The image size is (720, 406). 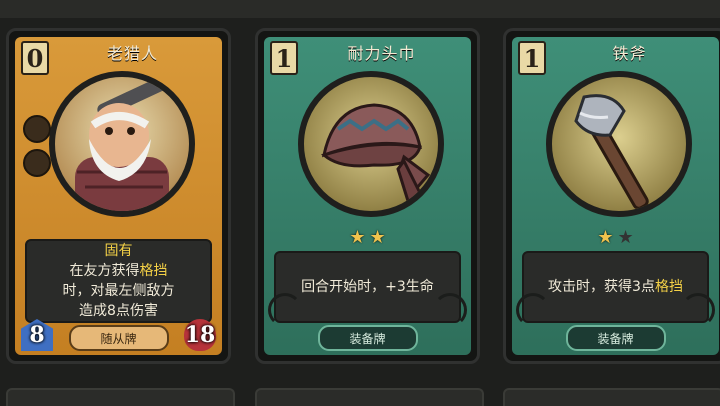 I want to click on top-background-strip, so click(x=360, y=9).